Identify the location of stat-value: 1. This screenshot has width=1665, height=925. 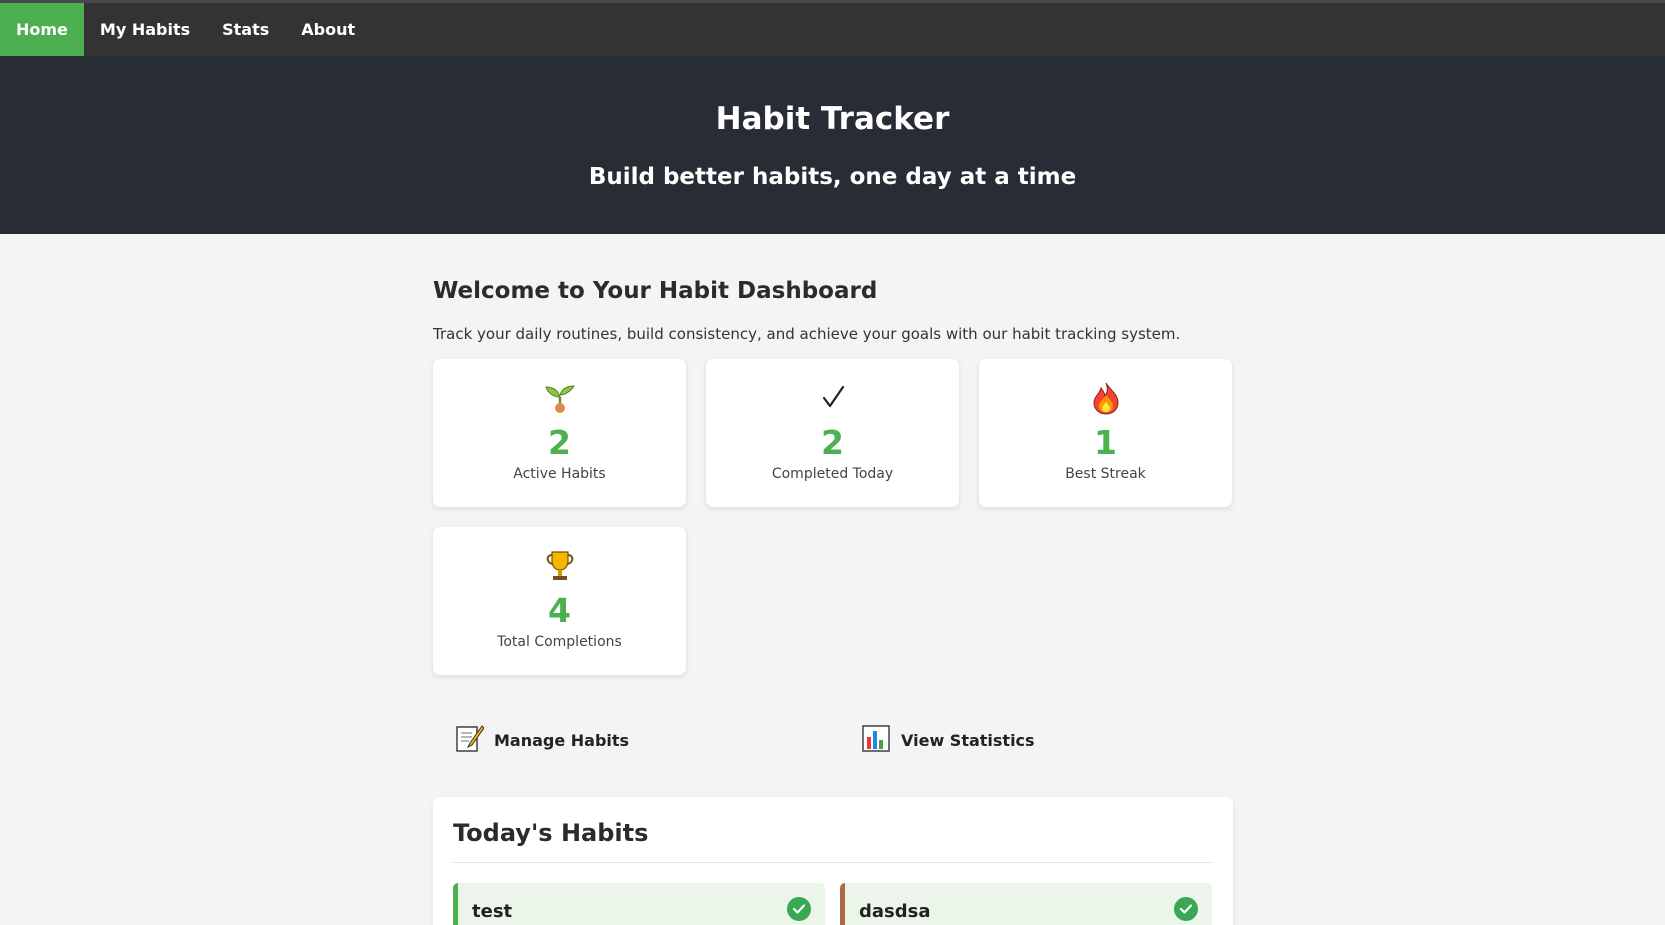
(1105, 442).